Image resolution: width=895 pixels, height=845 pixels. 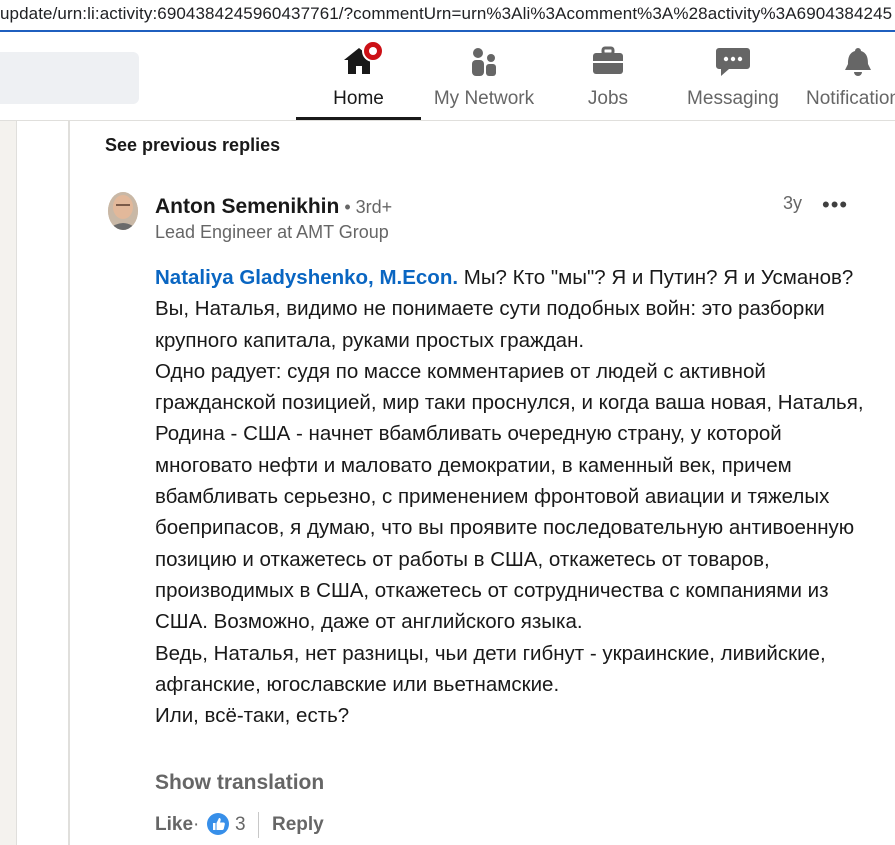 I want to click on like-button: Like, so click(x=174, y=825).